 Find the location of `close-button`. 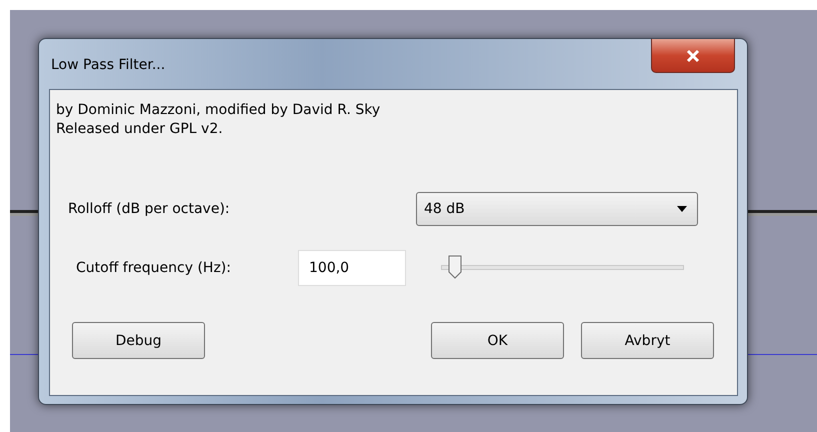

close-button is located at coordinates (693, 56).